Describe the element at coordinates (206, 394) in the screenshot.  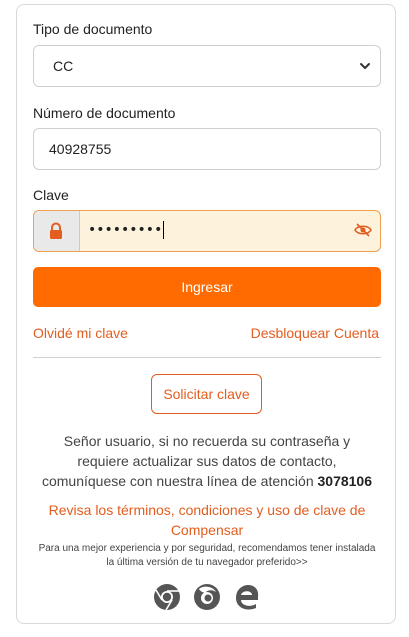
I see `request-password-button: Solicitar clave` at that location.